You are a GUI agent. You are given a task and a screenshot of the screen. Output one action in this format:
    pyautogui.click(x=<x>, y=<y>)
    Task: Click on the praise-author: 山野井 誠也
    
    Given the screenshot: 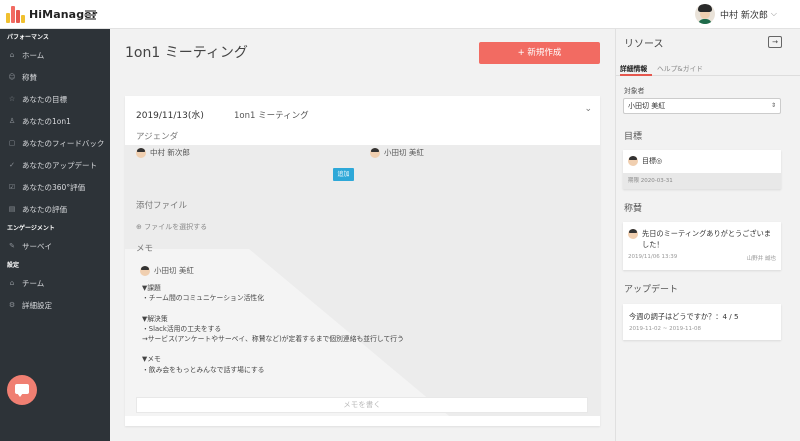 What is the action you would take?
    pyautogui.click(x=761, y=259)
    